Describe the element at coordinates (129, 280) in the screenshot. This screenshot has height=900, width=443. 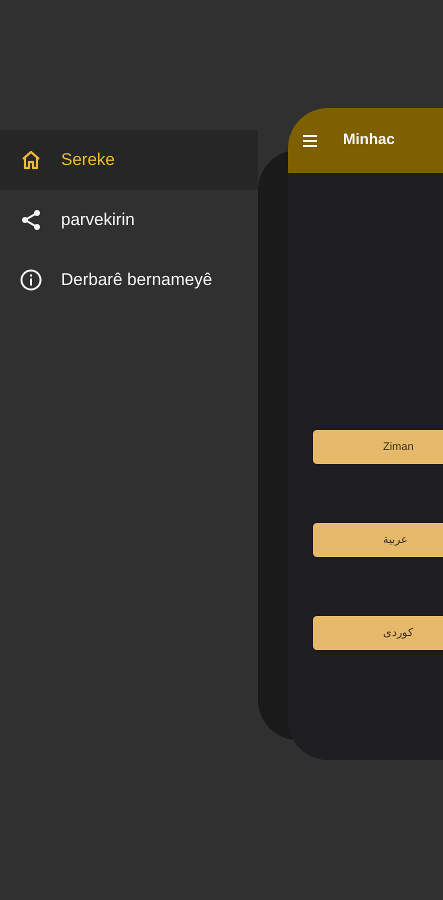
I see `drawer-item: Derbarê bernameyê` at that location.